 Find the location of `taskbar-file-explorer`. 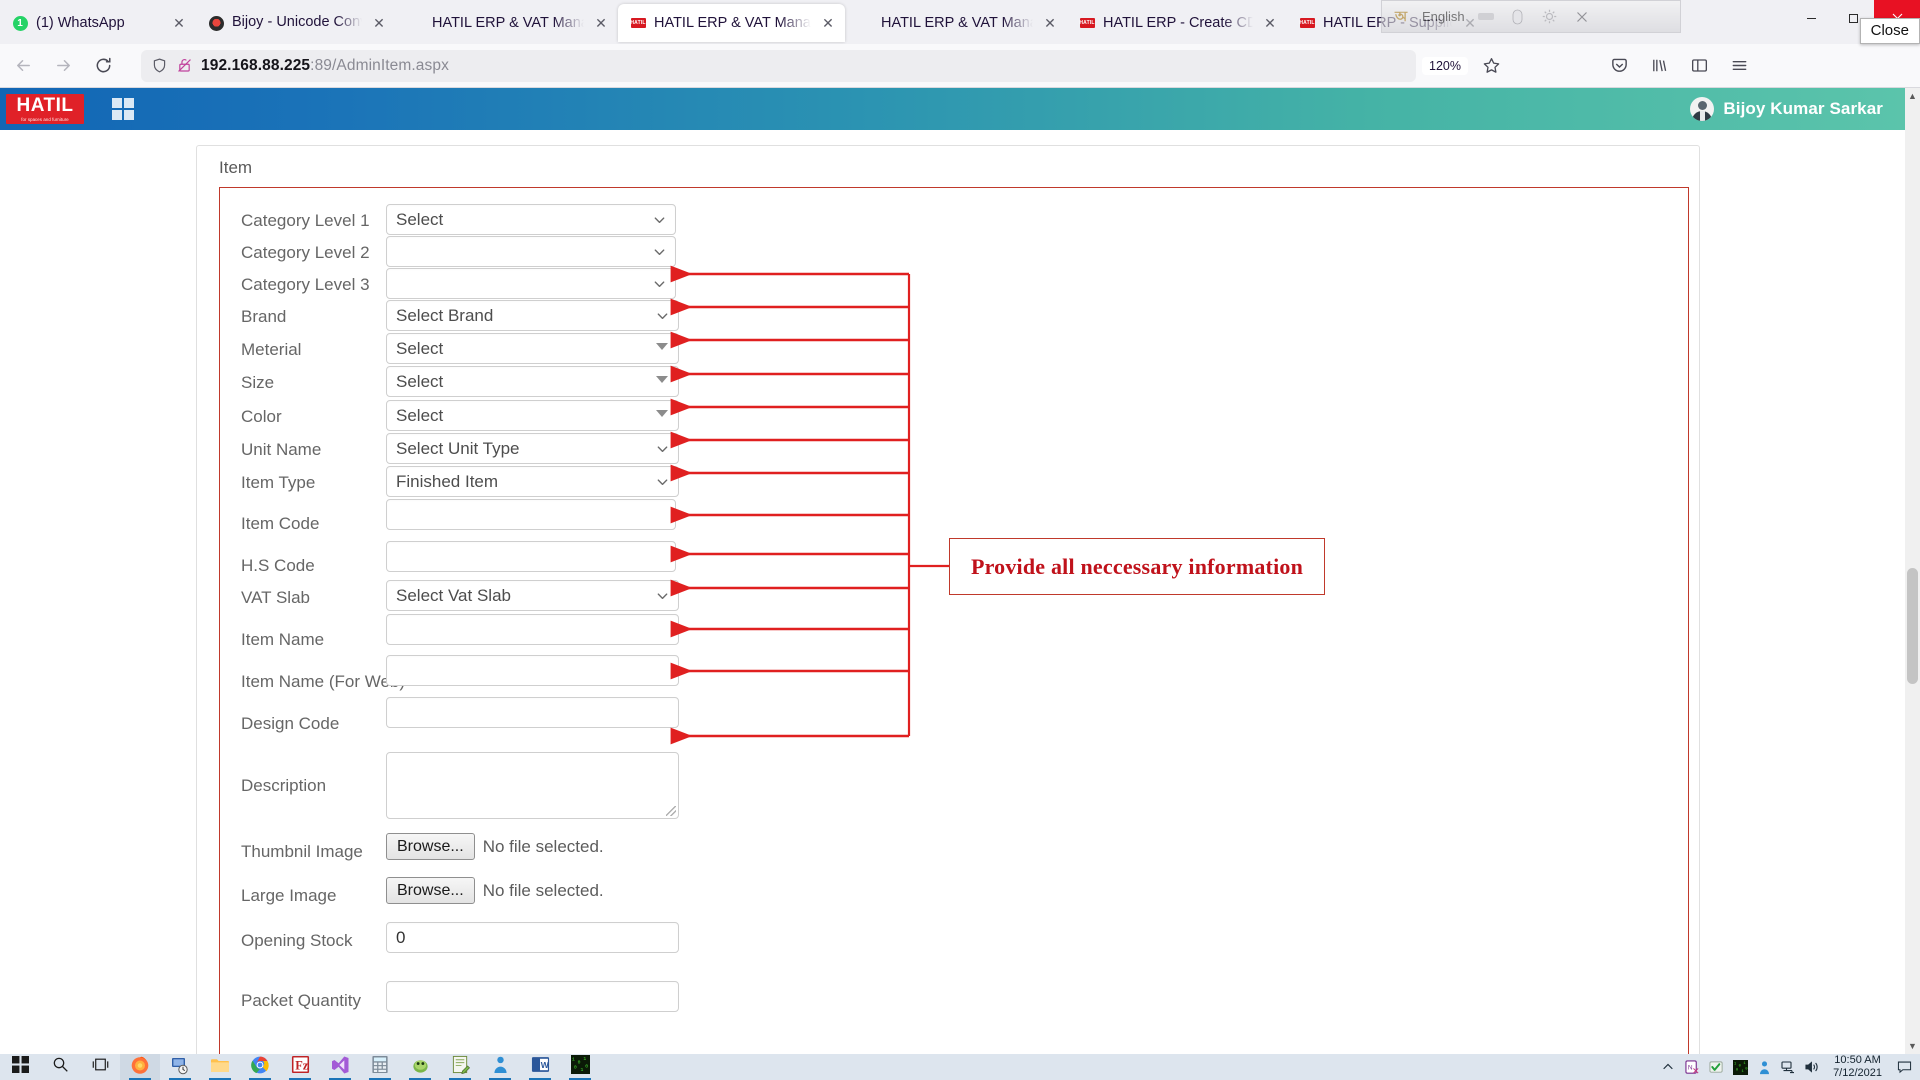

taskbar-file-explorer is located at coordinates (220, 1067).